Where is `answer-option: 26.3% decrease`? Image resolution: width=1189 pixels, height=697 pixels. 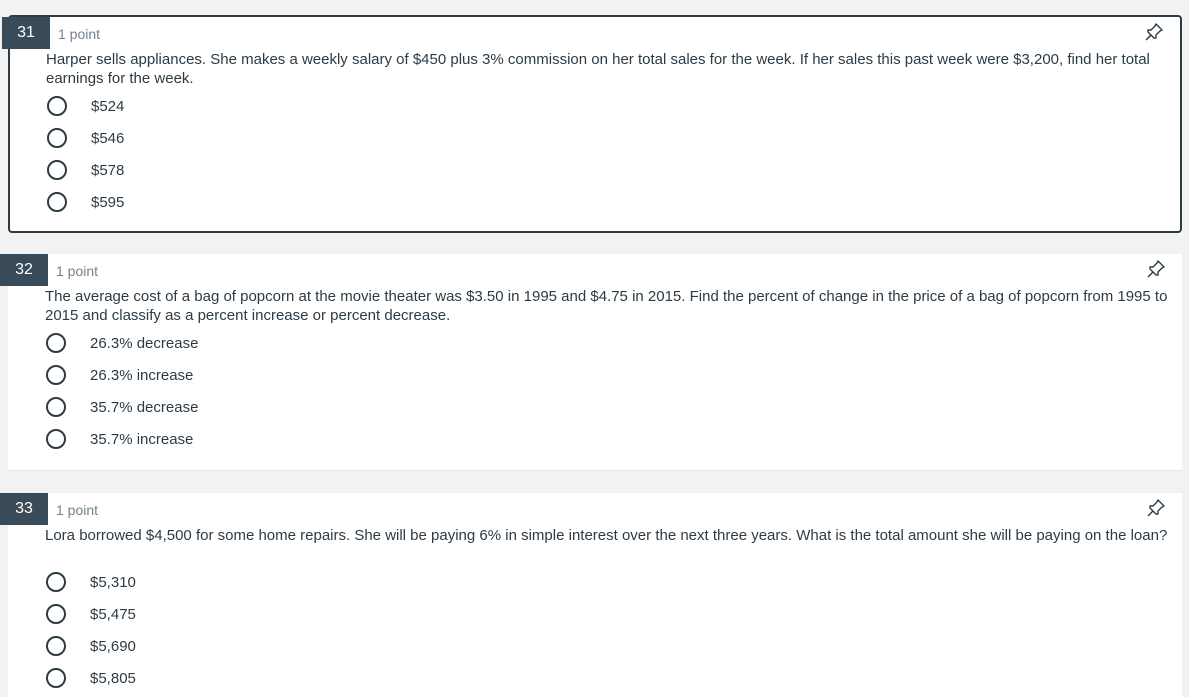
answer-option: 26.3% decrease is located at coordinates (121, 343).